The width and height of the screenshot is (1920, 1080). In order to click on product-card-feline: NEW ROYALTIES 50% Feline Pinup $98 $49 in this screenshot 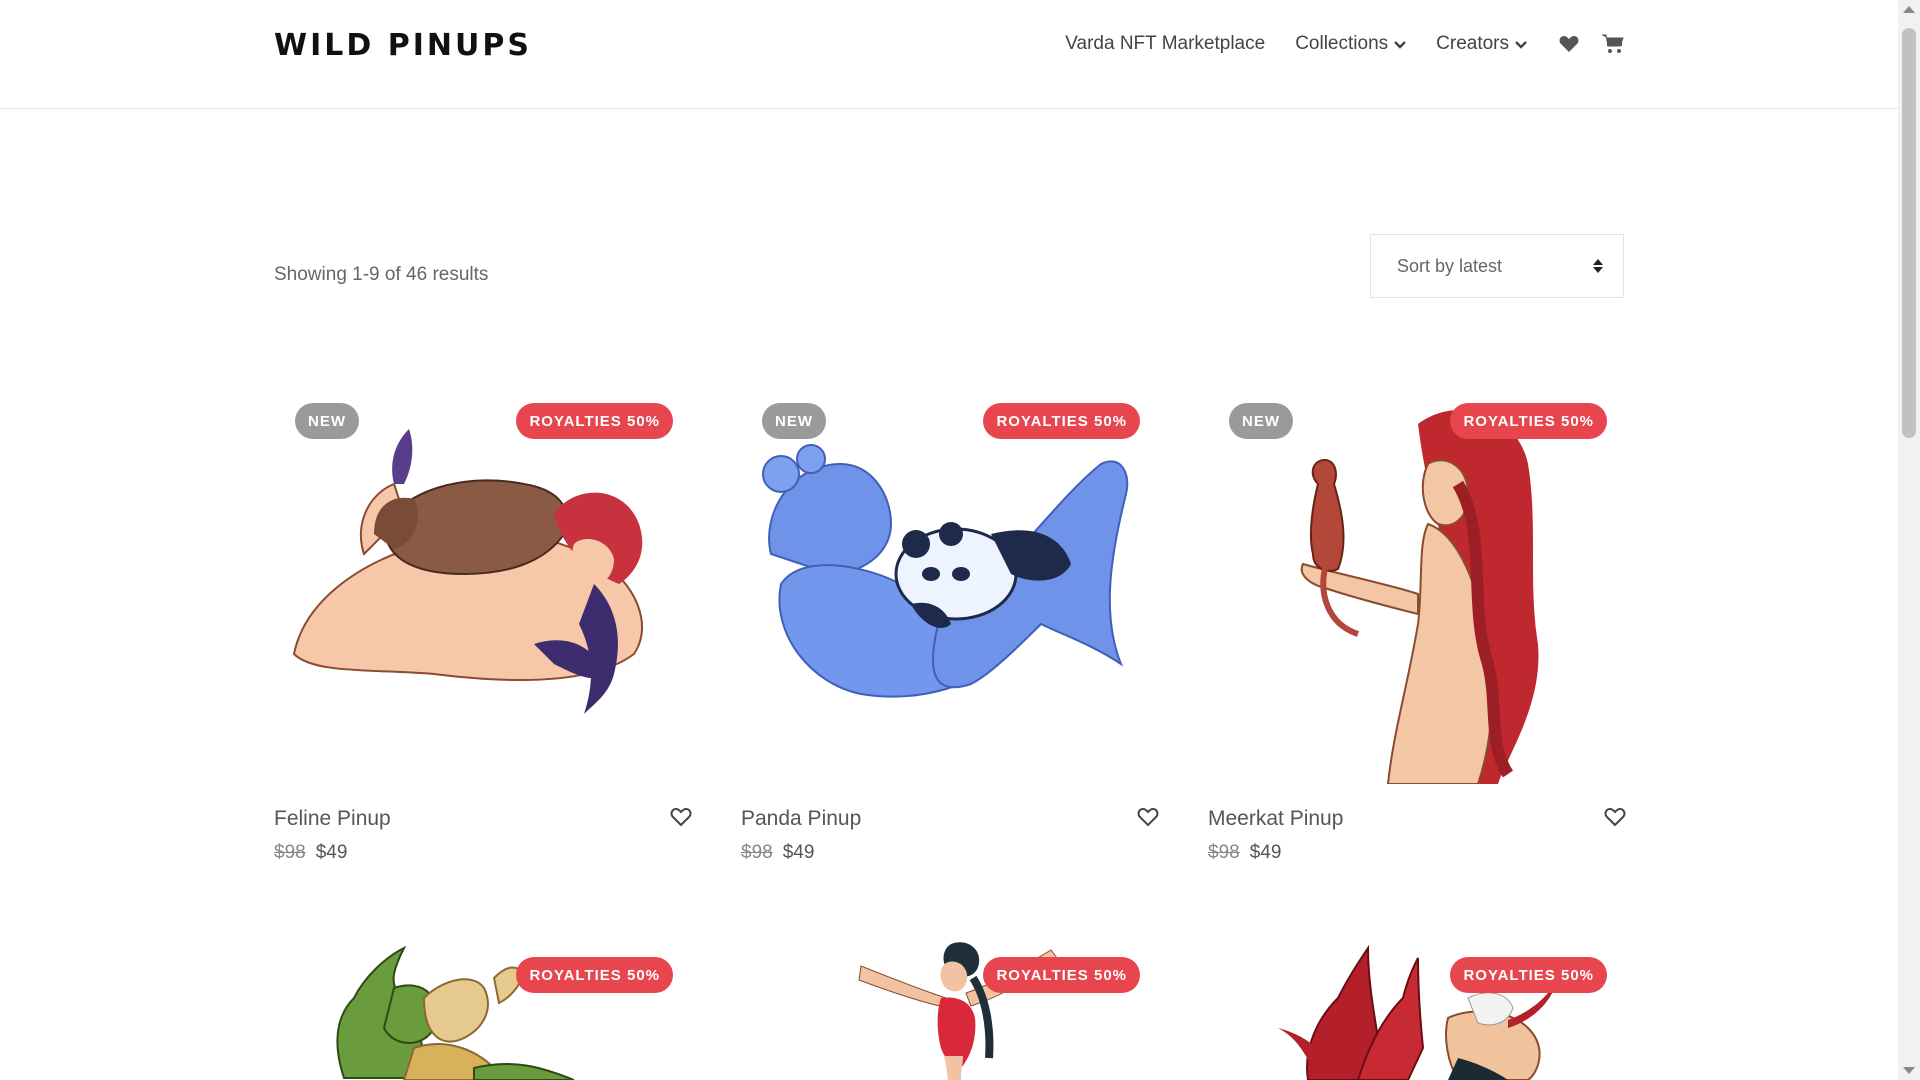, I will do `click(484, 623)`.